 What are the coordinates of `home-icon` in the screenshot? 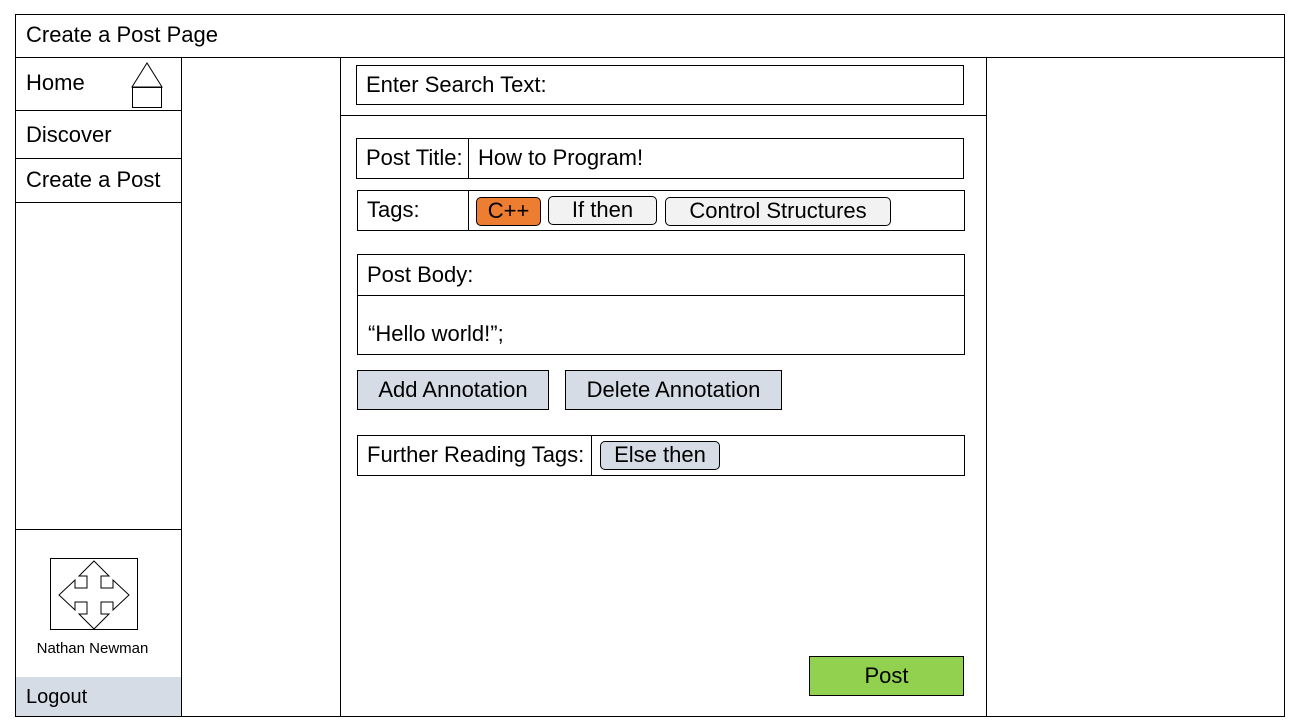 It's located at (147, 85).